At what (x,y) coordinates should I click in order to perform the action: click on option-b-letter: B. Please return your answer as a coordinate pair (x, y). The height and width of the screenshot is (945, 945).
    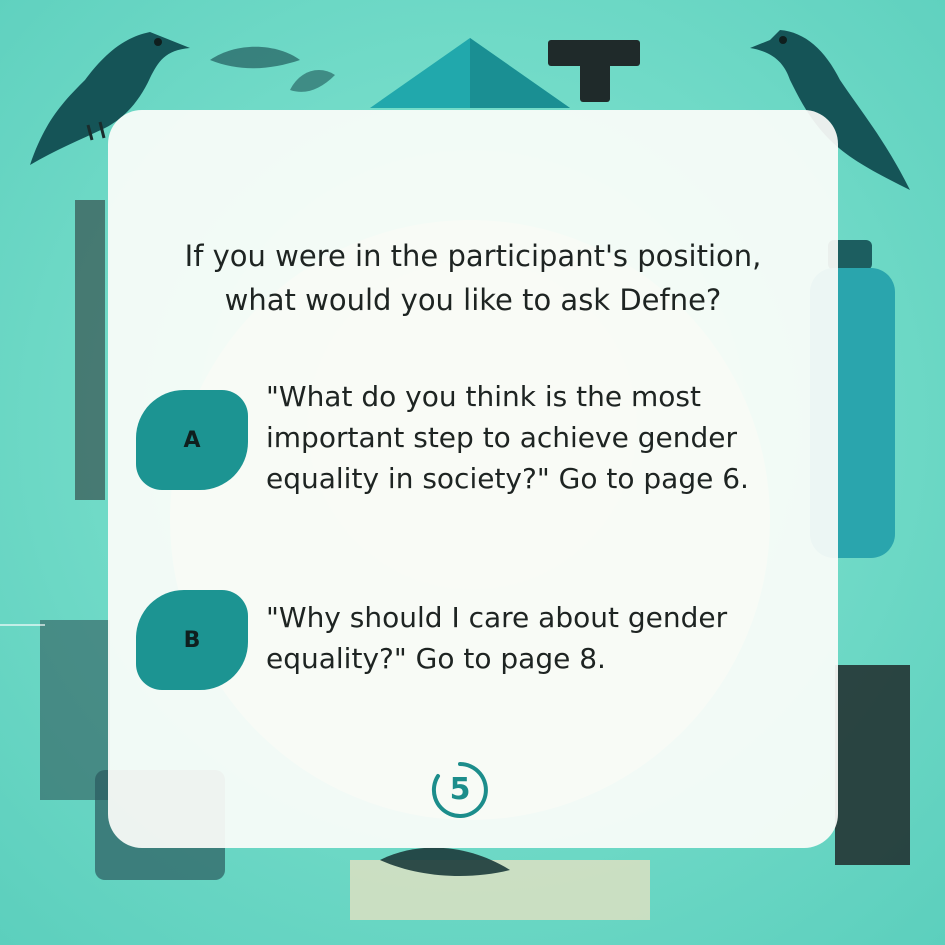
    Looking at the image, I should click on (192, 640).